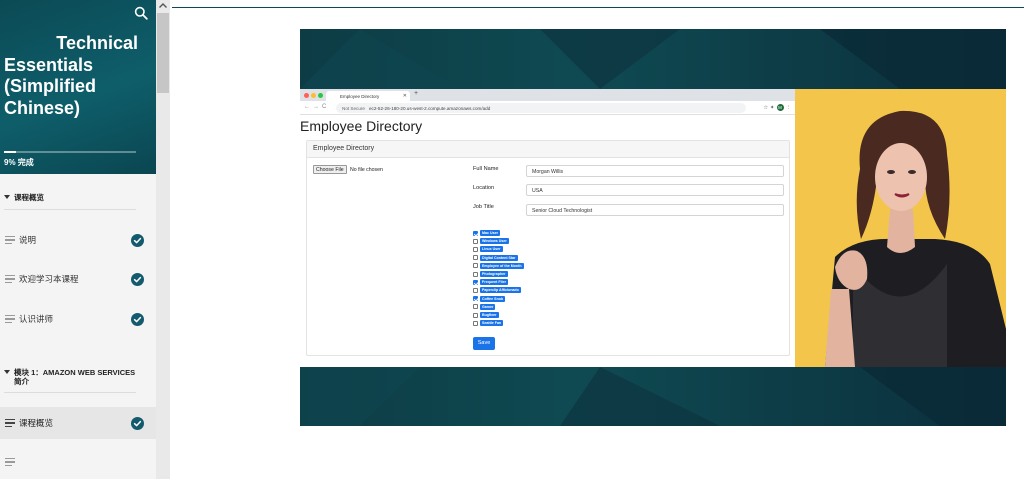 This screenshot has width=1024, height=479. Describe the element at coordinates (75, 377) in the screenshot. I see `section-title: 模块 1：AMAZON WEB SERVICES 简介` at that location.